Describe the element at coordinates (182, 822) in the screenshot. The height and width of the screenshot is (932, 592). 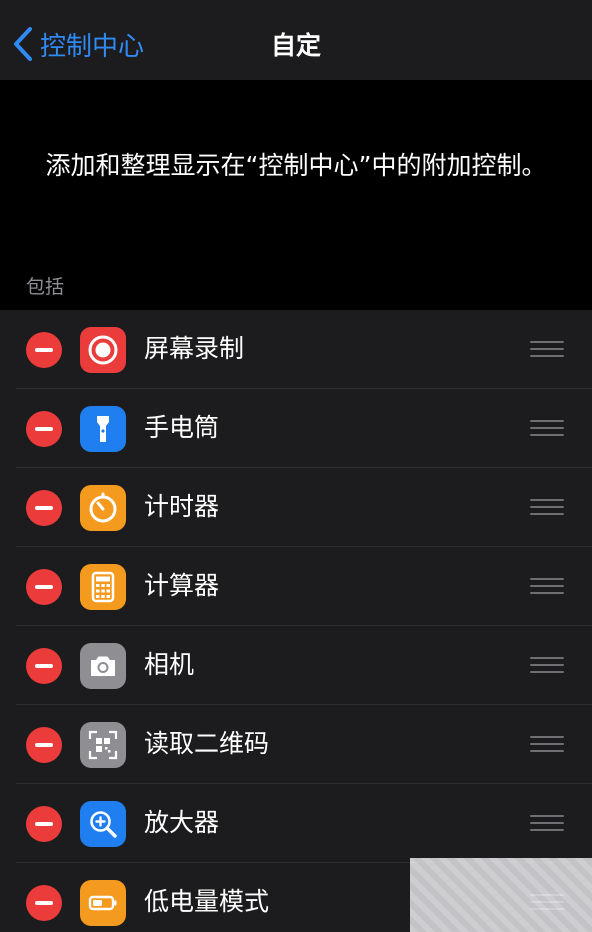
I see `item-label: 放大器` at that location.